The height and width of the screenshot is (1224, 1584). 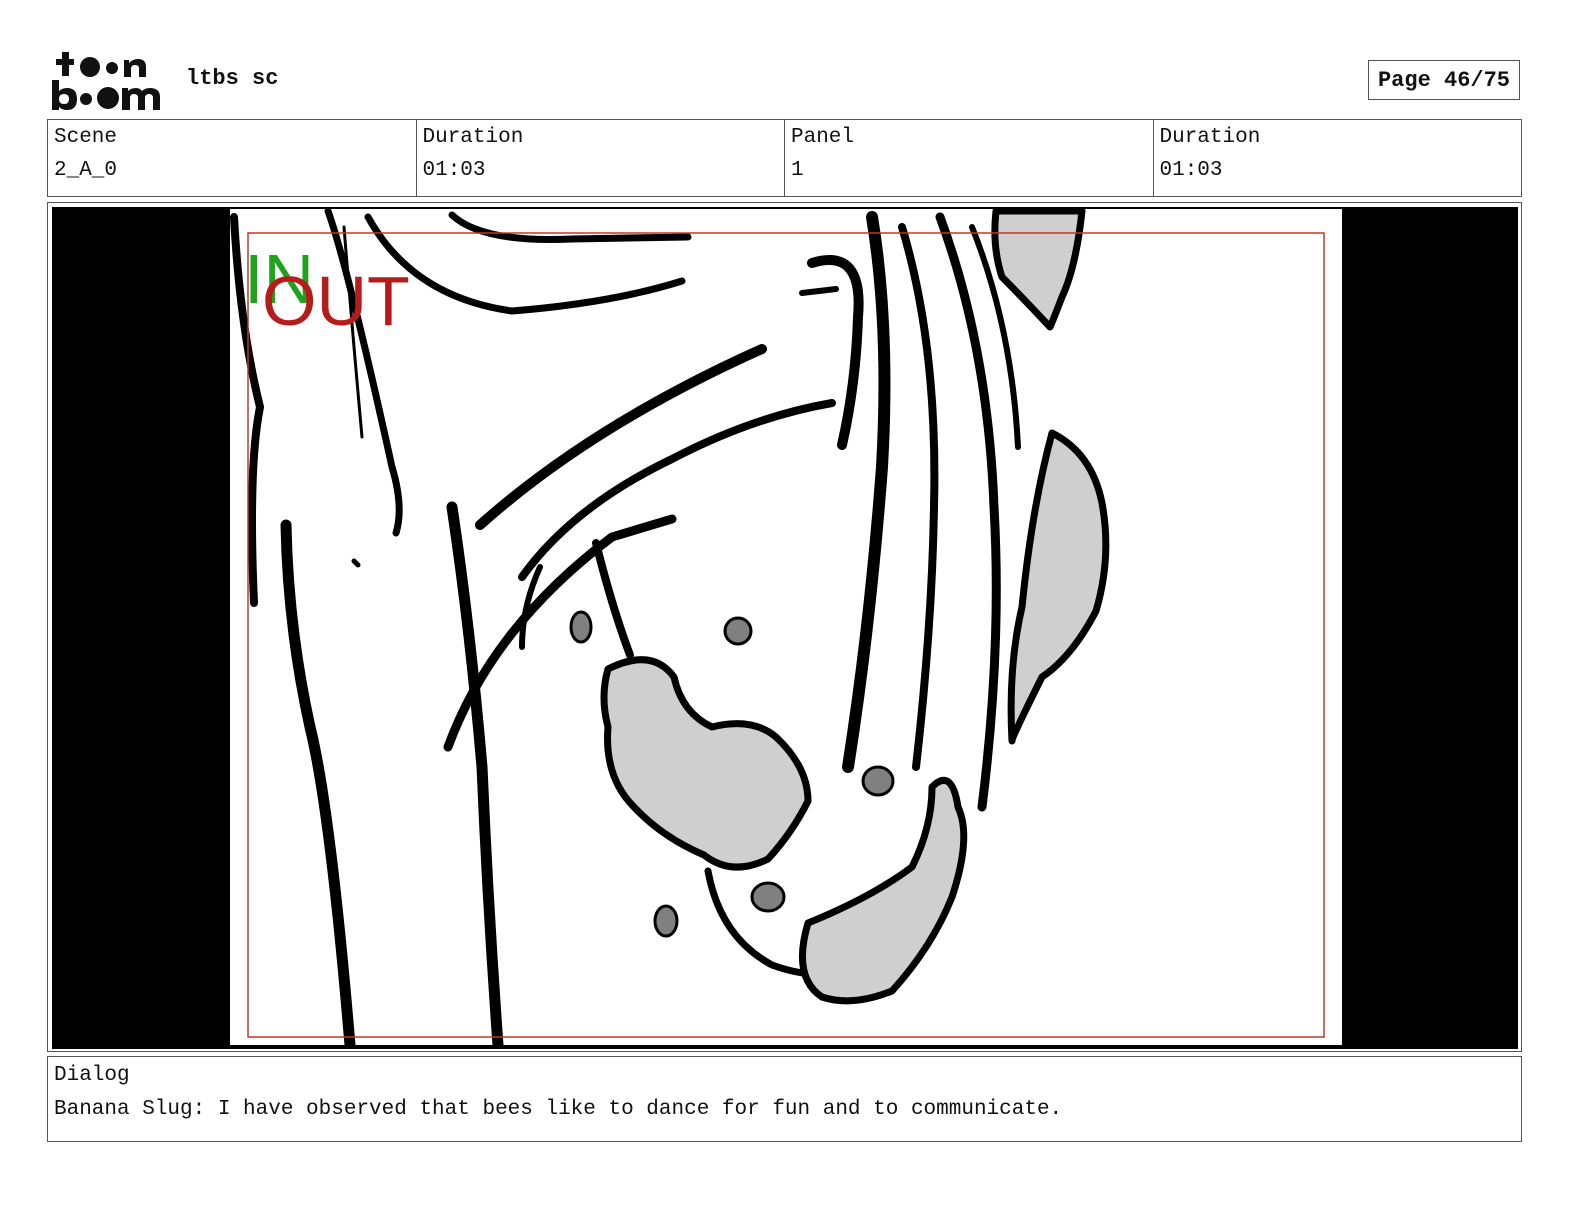 I want to click on scene-value: 2_A_0, so click(x=86, y=170).